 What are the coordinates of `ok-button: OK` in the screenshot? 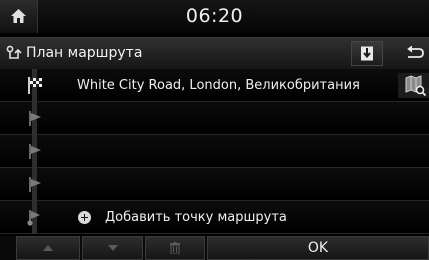 It's located at (318, 248).